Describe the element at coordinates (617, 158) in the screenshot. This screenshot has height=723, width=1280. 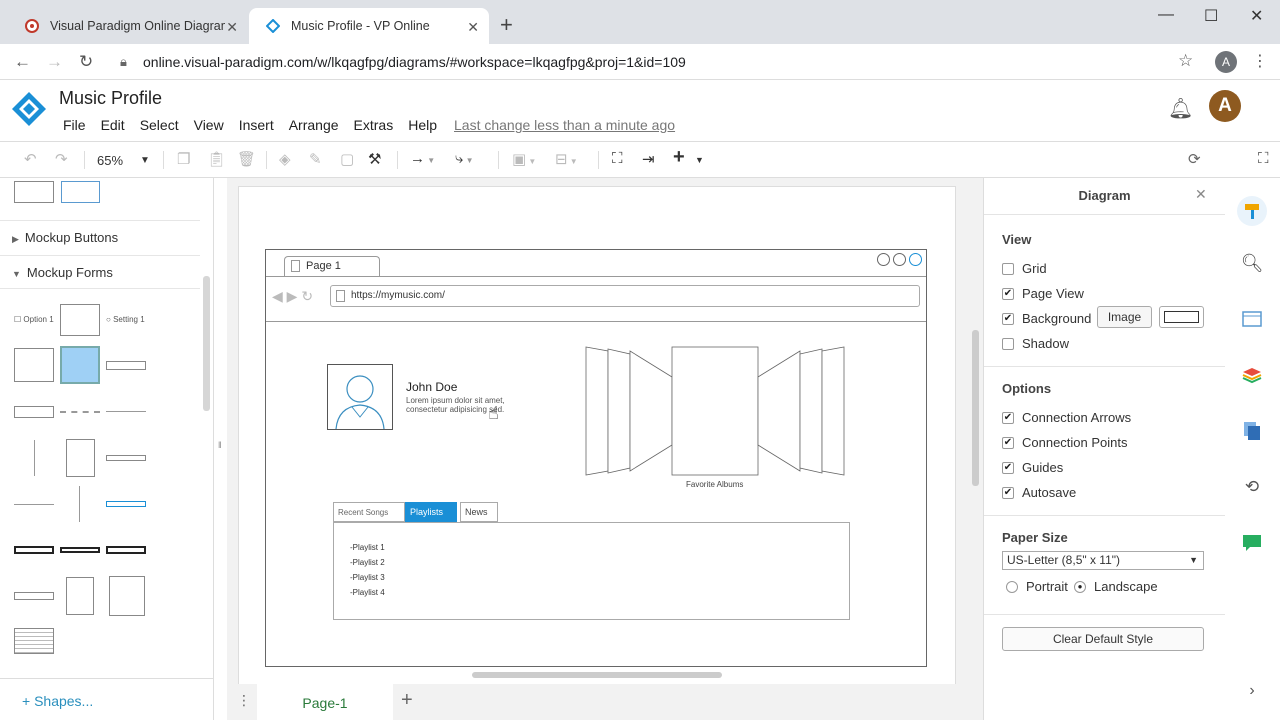
I see `fit-page-icon: ⛶` at that location.